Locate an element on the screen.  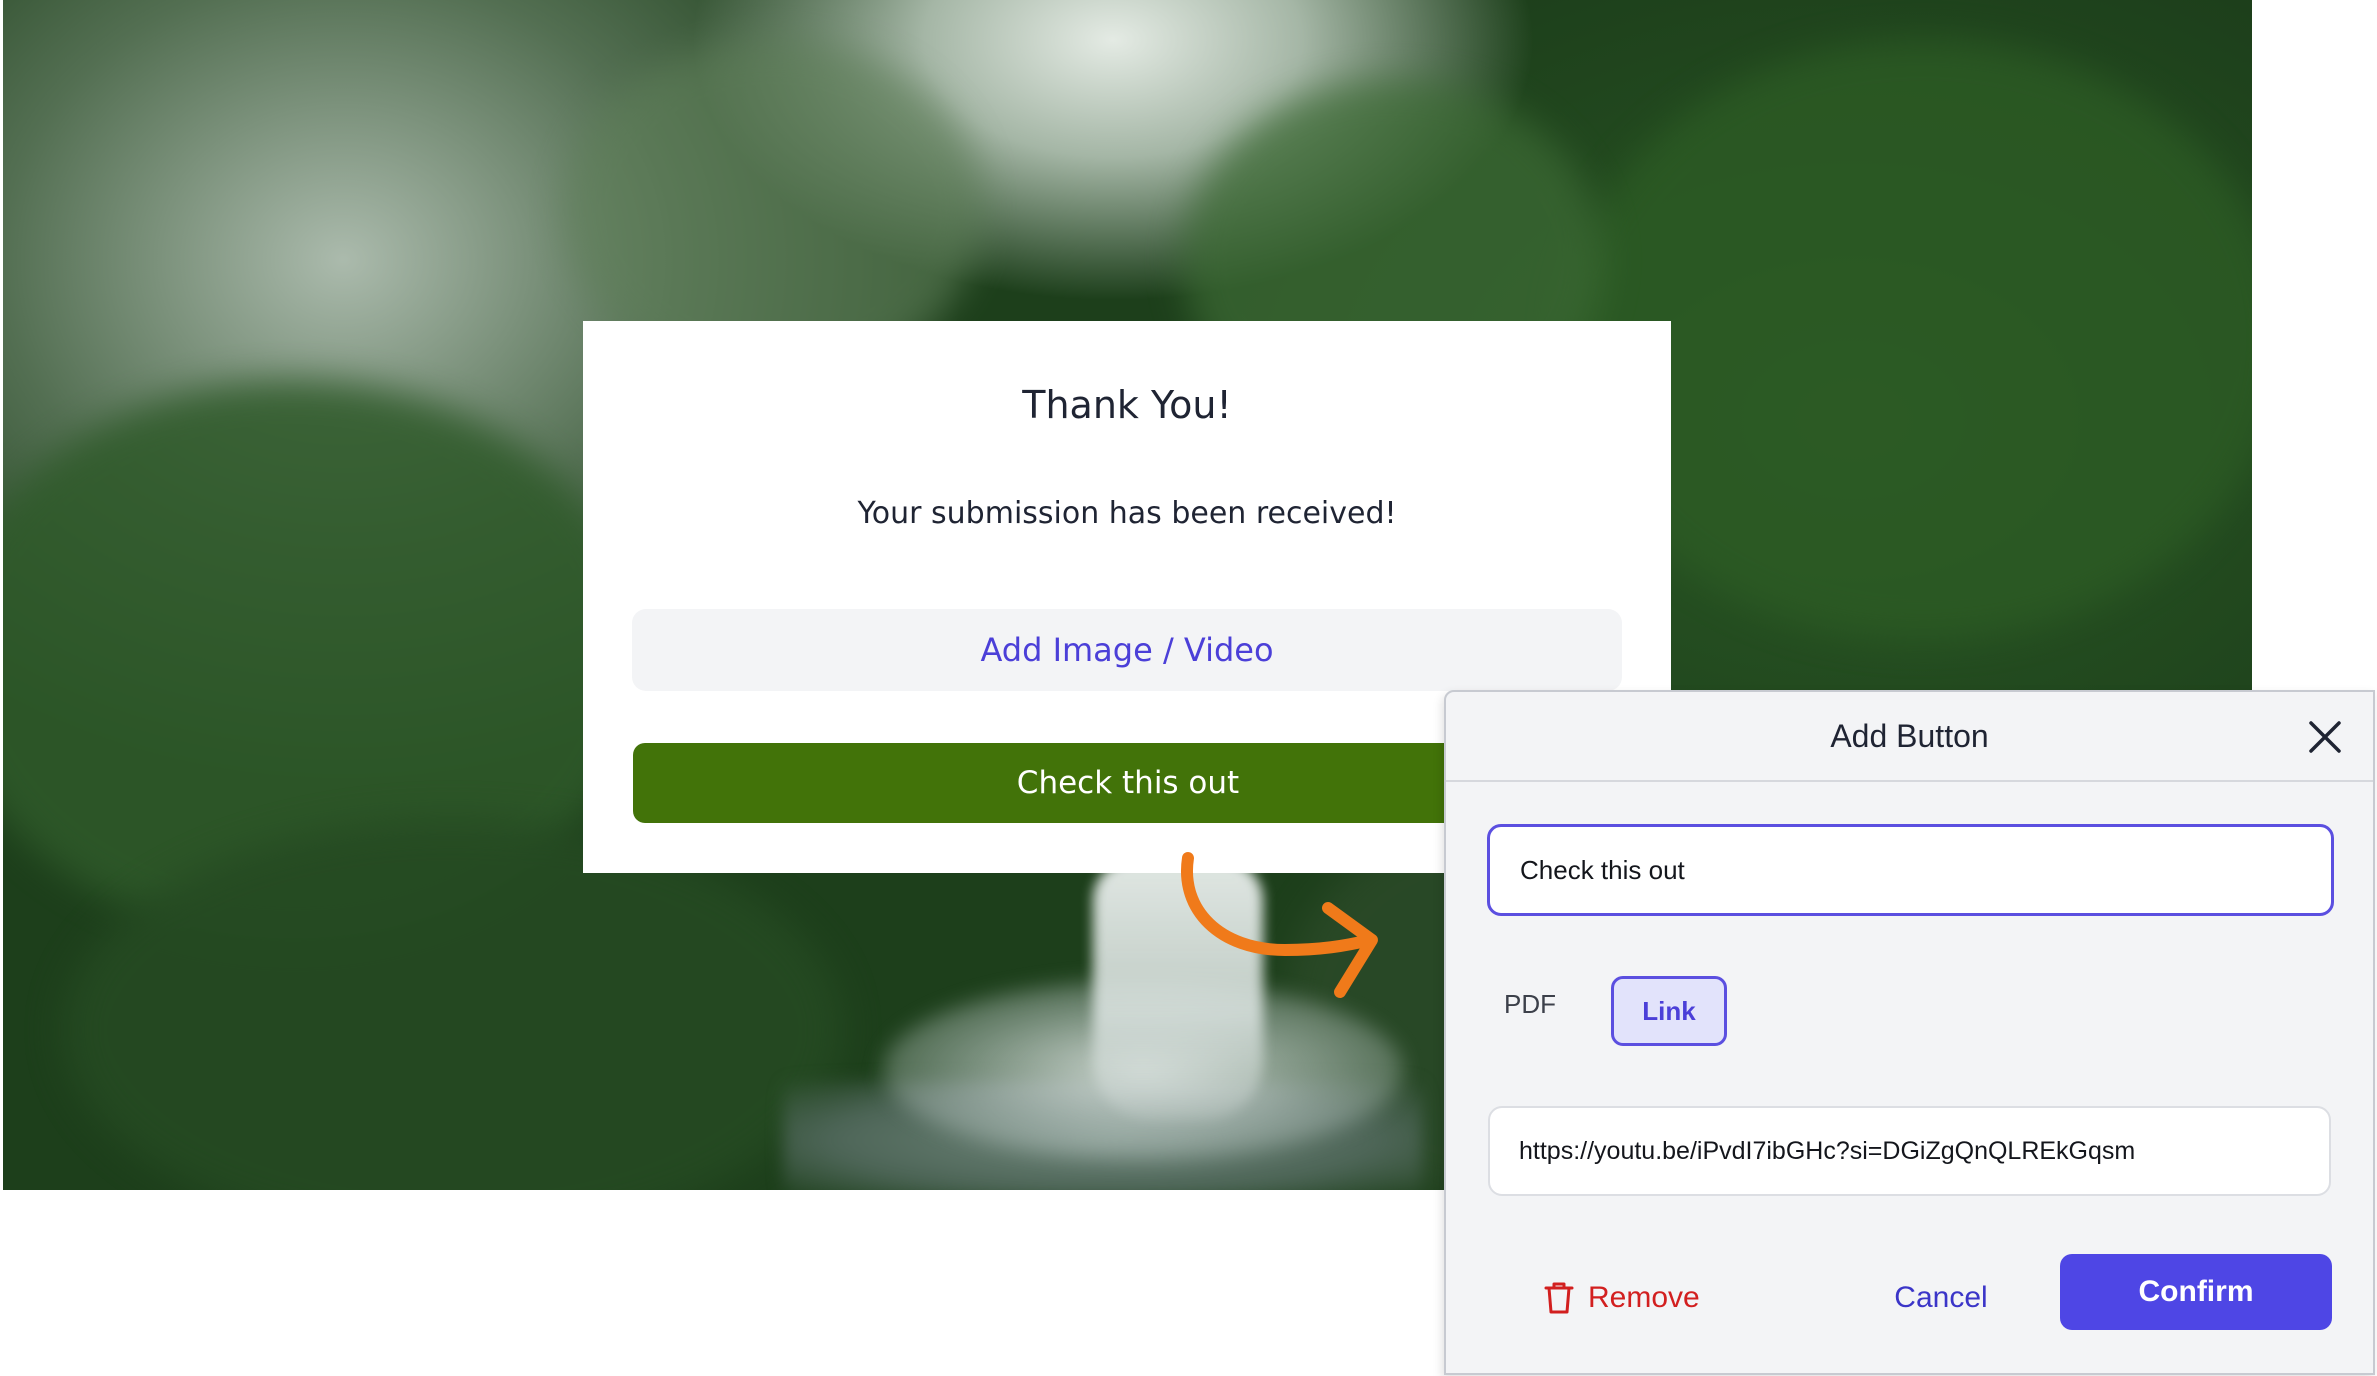
dialog-title: Add Button is located at coordinates (1909, 736).